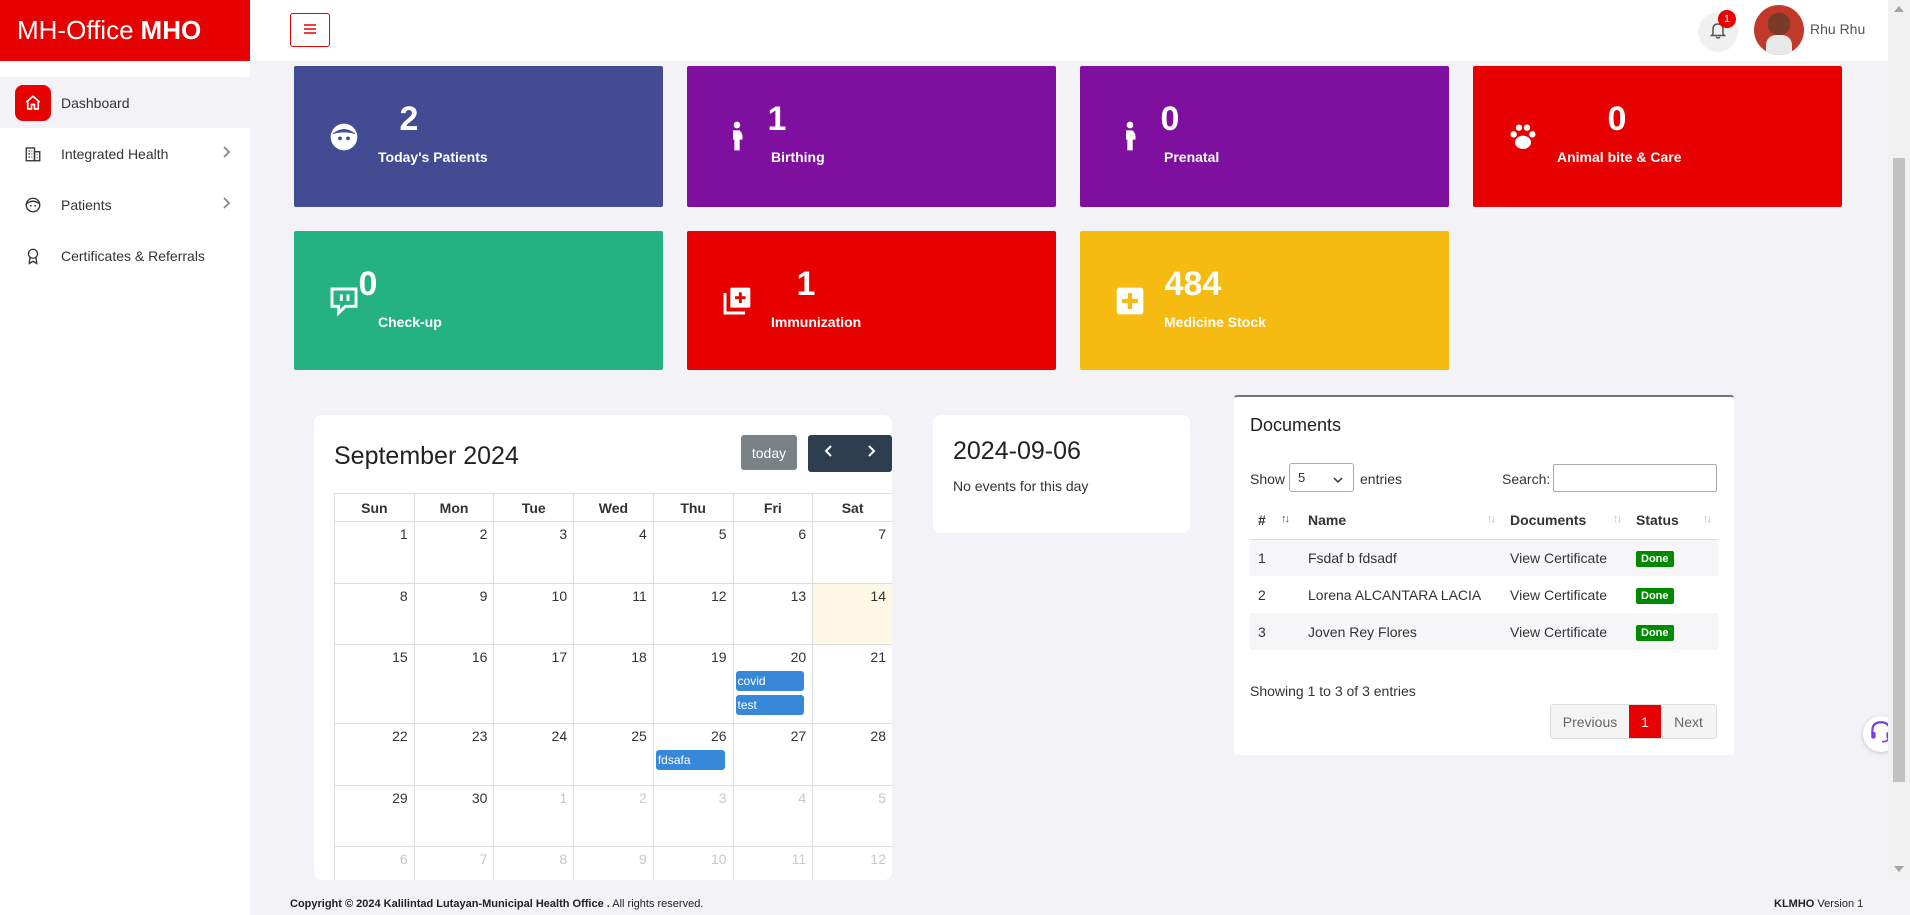  Describe the element at coordinates (613, 863) in the screenshot. I see `day-cell-other-month: 9` at that location.